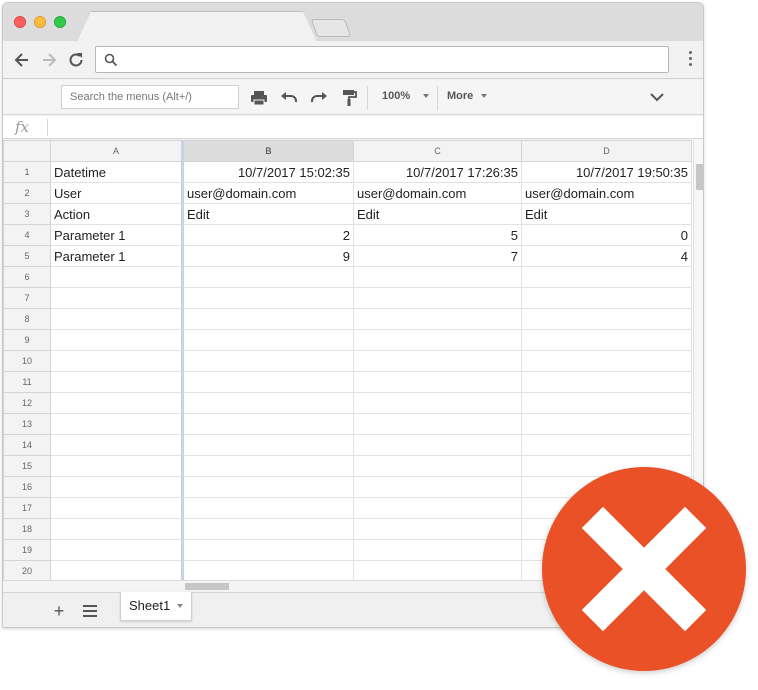 This screenshot has height=690, width=758. I want to click on cell-b19, so click(267, 550).